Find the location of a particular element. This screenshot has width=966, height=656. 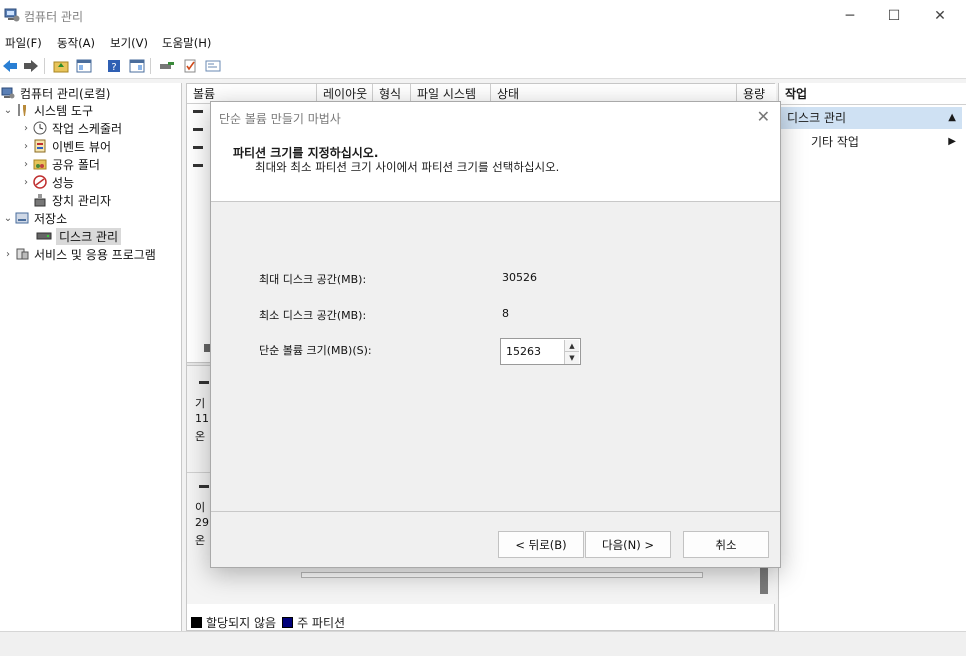

maximize-button: ☐ is located at coordinates (894, 15).